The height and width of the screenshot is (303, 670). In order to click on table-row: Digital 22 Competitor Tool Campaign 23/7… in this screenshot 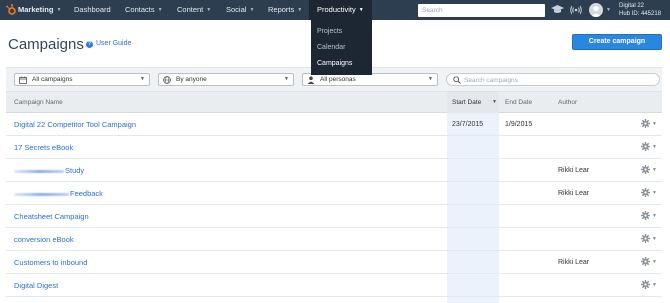, I will do `click(334, 124)`.